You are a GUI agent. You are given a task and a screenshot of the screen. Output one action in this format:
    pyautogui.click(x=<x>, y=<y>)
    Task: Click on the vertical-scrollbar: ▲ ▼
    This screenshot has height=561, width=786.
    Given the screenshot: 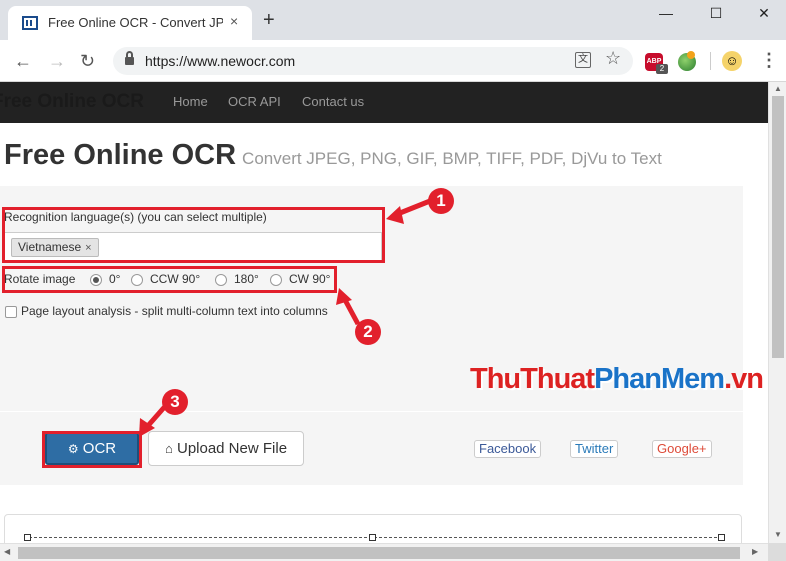 What is the action you would take?
    pyautogui.click(x=777, y=312)
    